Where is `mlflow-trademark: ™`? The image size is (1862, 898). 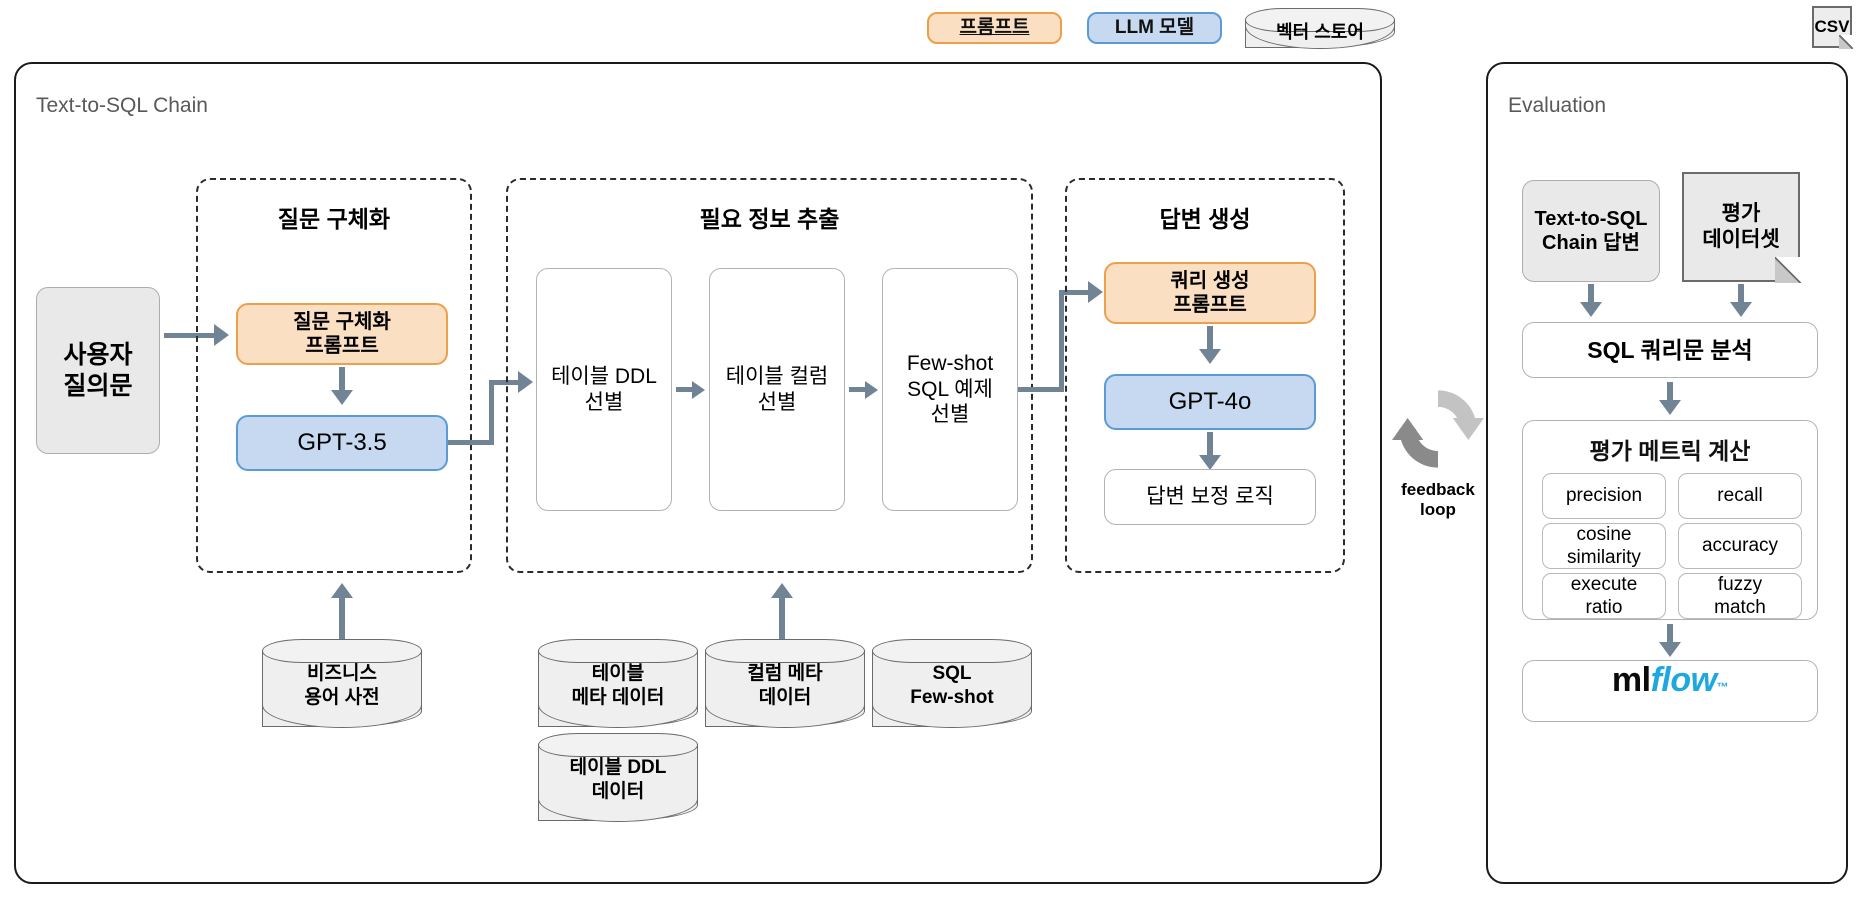 mlflow-trademark: ™ is located at coordinates (1722, 687).